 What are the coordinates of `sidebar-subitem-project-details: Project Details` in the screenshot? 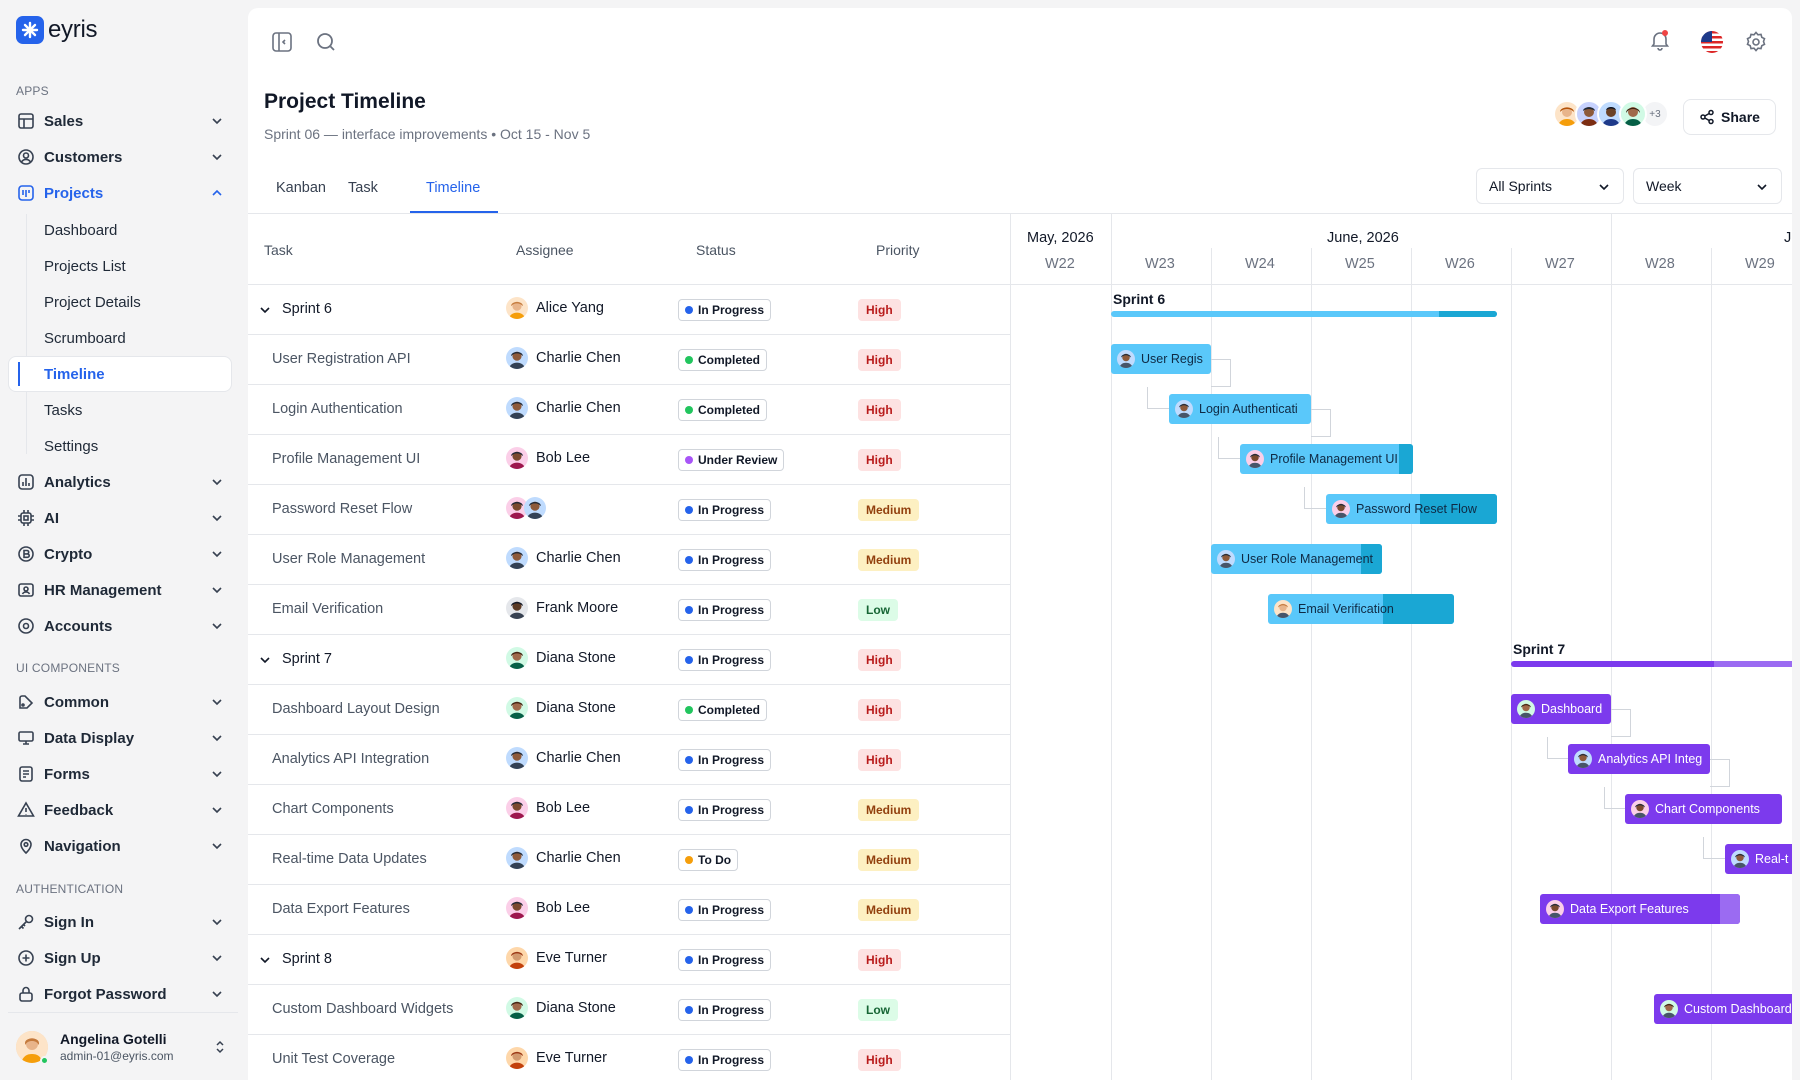 It's located at (92, 302).